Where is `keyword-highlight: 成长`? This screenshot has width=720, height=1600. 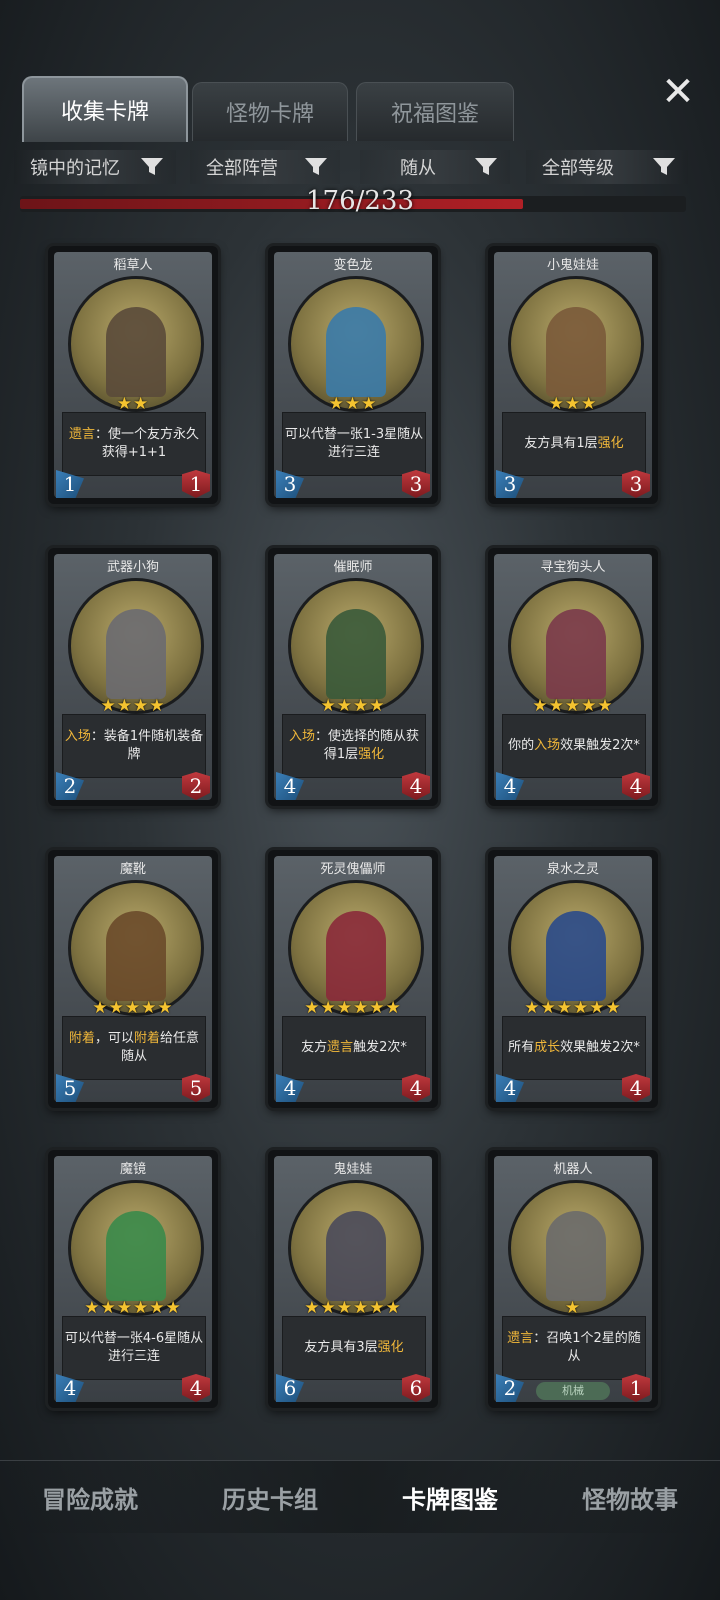
keyword-highlight: 成长 is located at coordinates (547, 1047).